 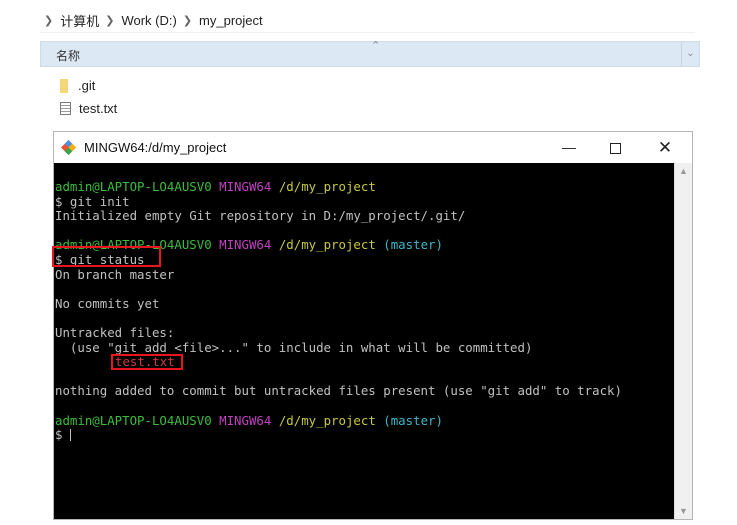 I want to click on highlighted-command: $ git status, so click(x=106, y=256).